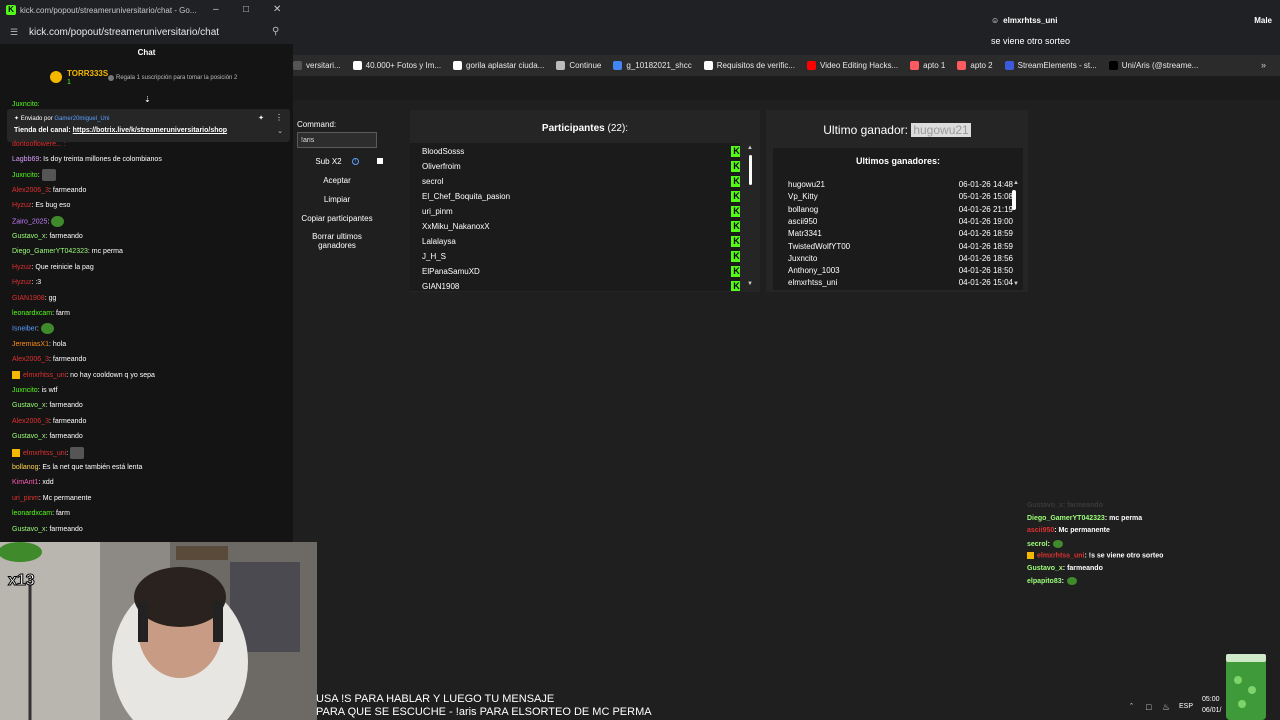 The width and height of the screenshot is (1280, 720). I want to click on bookmark-item: Continue, so click(578, 65).